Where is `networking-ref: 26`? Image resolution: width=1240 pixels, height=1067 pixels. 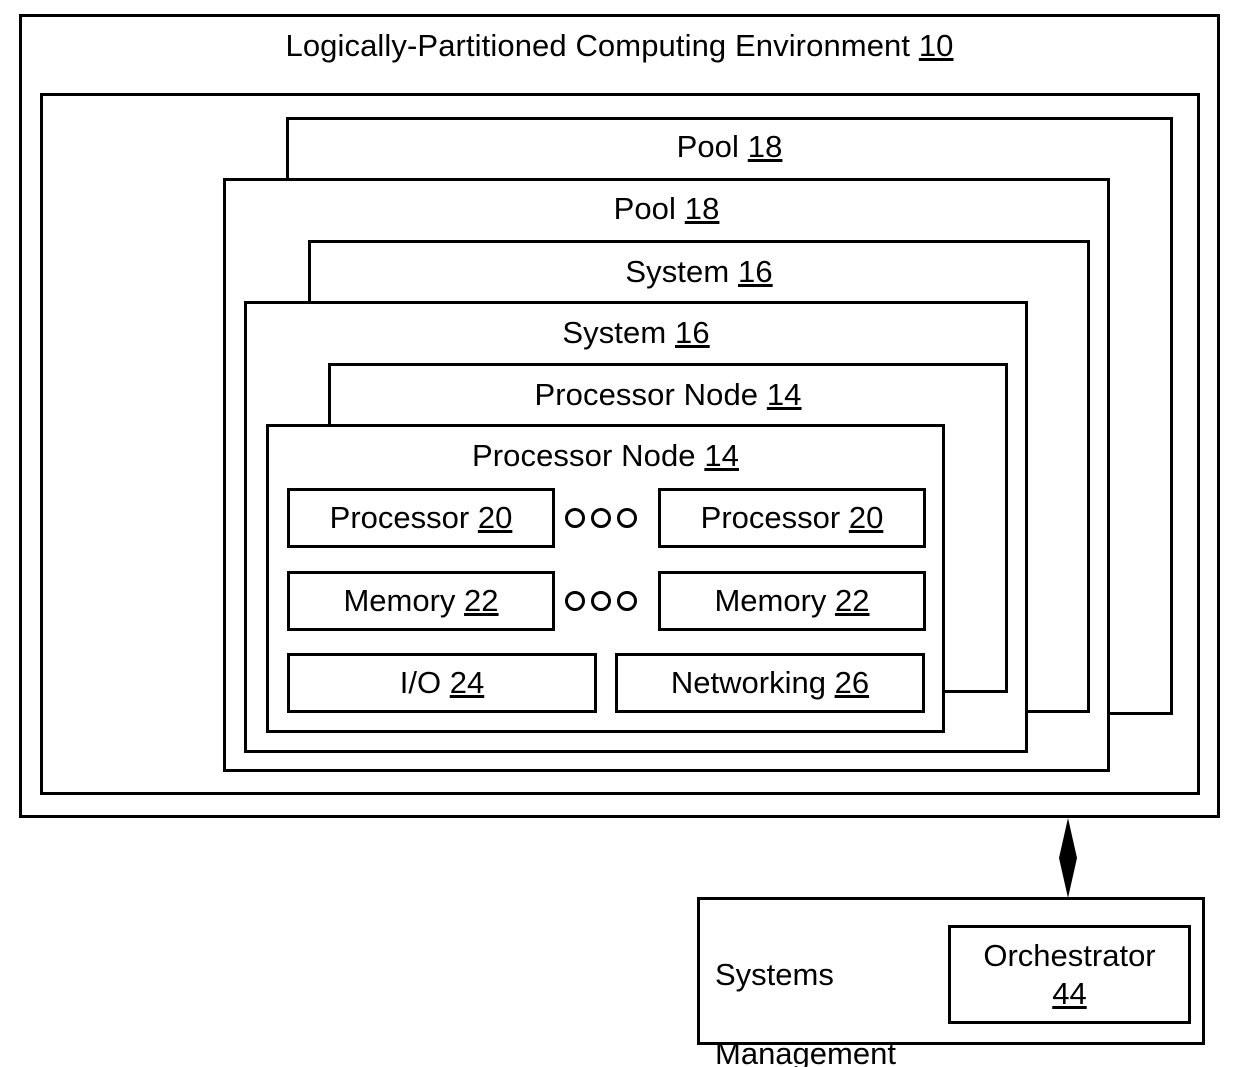 networking-ref: 26 is located at coordinates (852, 682).